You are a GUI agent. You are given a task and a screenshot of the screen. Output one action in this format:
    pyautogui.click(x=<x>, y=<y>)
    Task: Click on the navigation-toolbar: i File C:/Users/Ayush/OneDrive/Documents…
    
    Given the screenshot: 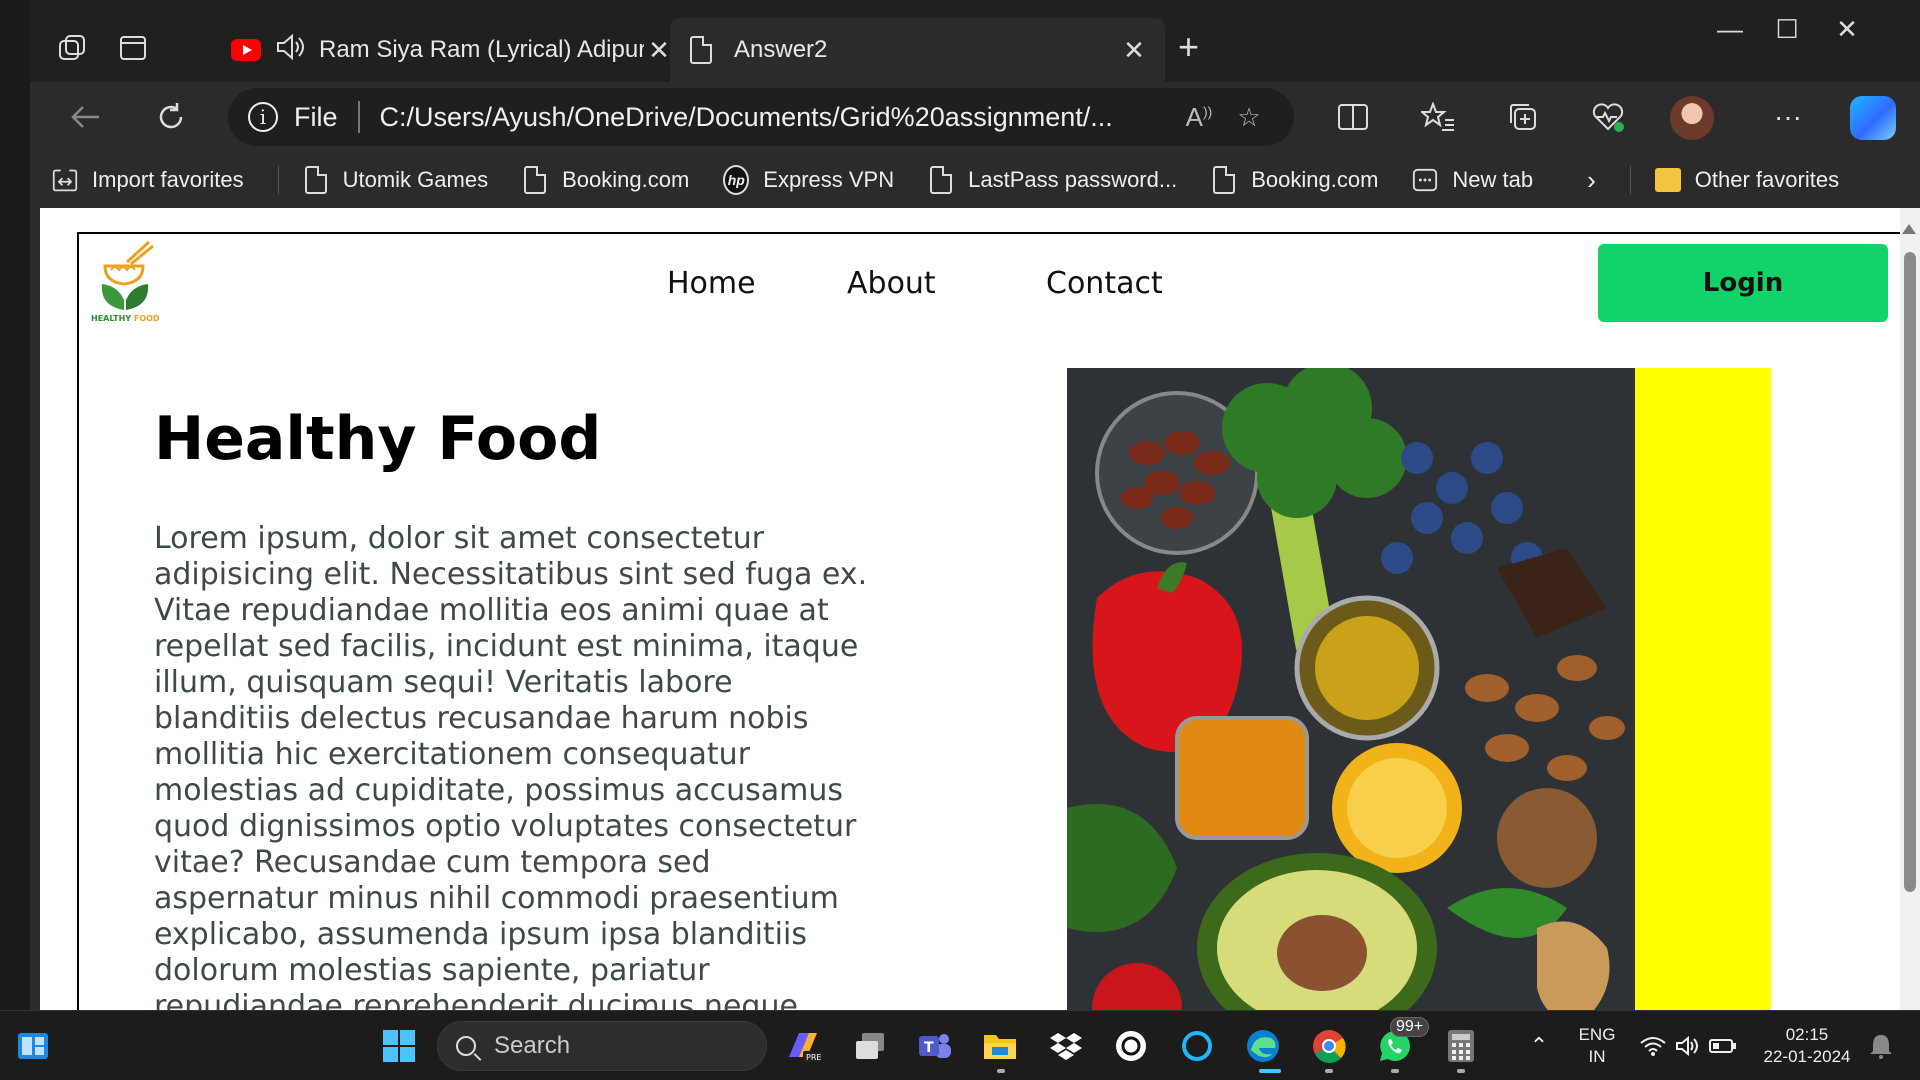 What is the action you would take?
    pyautogui.click(x=975, y=117)
    